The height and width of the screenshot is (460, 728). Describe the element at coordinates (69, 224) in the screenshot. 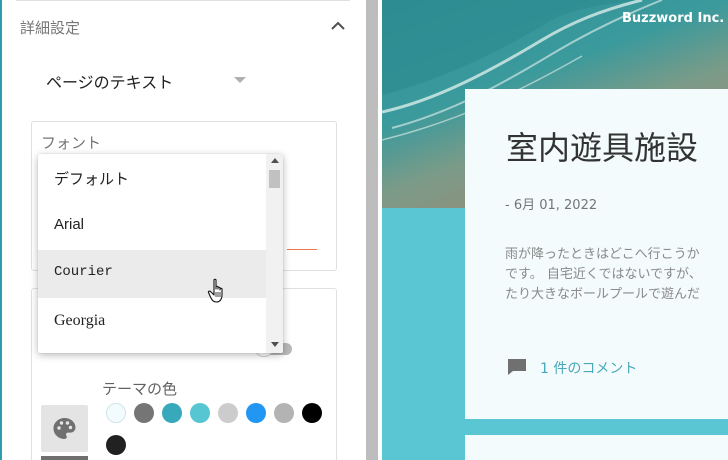

I see `font-option-label: Arial` at that location.